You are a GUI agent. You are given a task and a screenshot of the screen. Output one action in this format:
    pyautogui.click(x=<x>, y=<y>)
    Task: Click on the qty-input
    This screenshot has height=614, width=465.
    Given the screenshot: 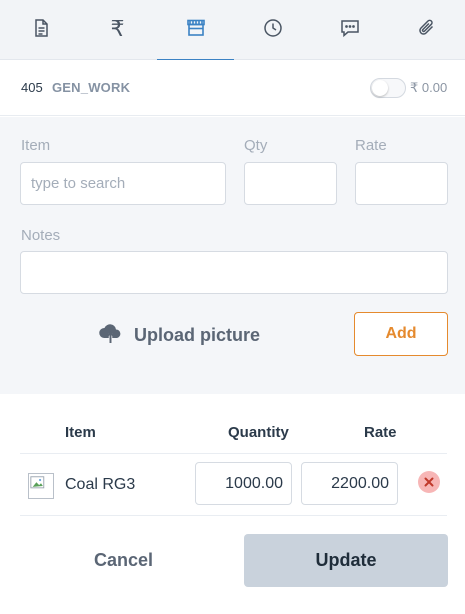 What is the action you would take?
    pyautogui.click(x=290, y=183)
    